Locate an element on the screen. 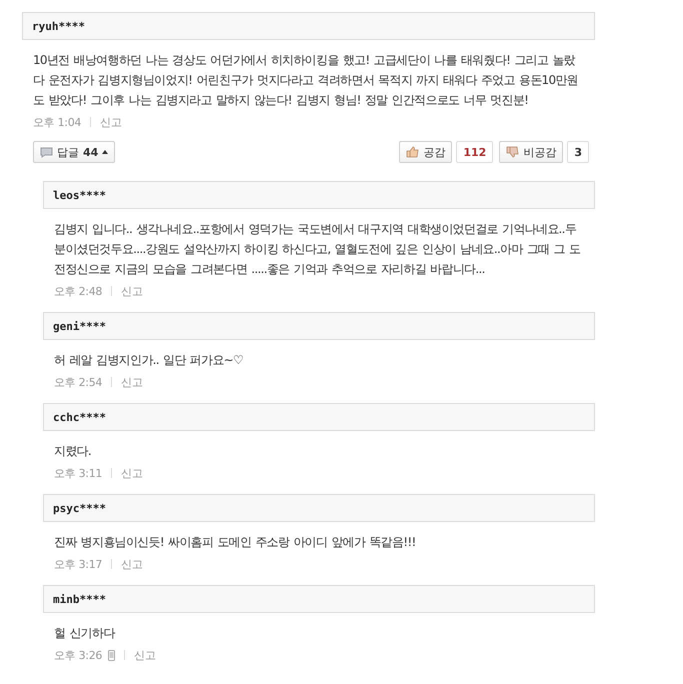  dislike-count: 3 is located at coordinates (578, 152).